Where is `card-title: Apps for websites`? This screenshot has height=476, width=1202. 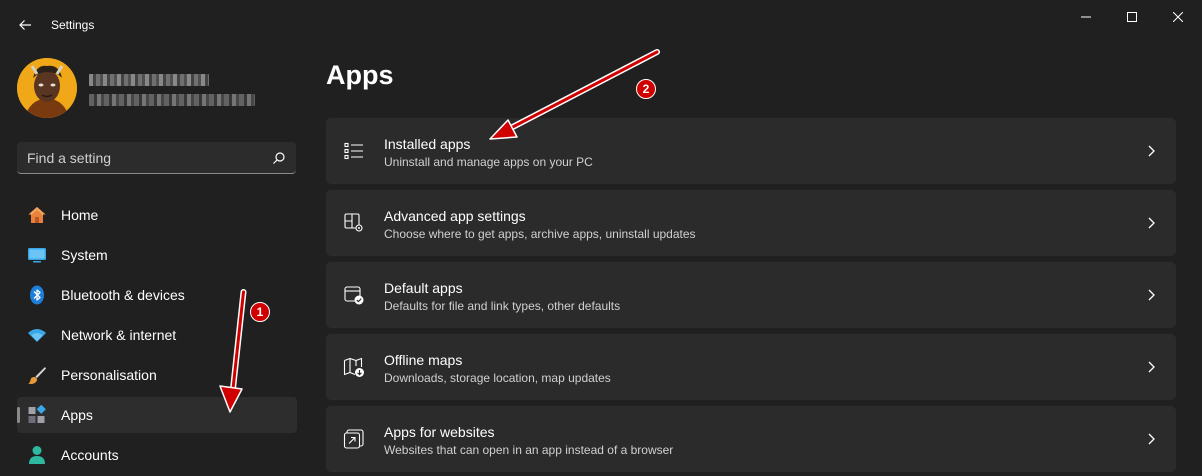 card-title: Apps for websites is located at coordinates (439, 432).